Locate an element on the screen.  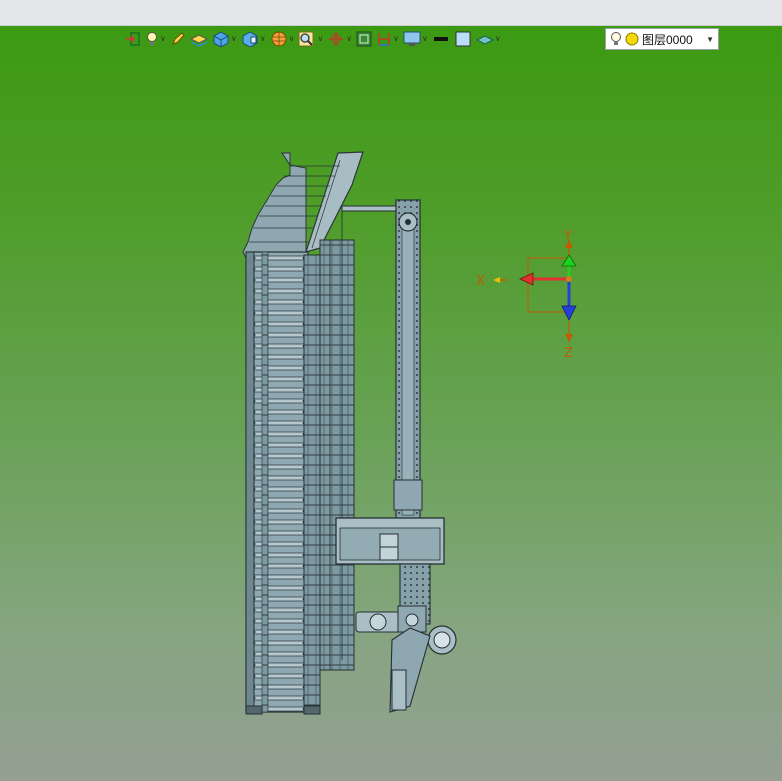
lift-column is located at coordinates (408, 360).